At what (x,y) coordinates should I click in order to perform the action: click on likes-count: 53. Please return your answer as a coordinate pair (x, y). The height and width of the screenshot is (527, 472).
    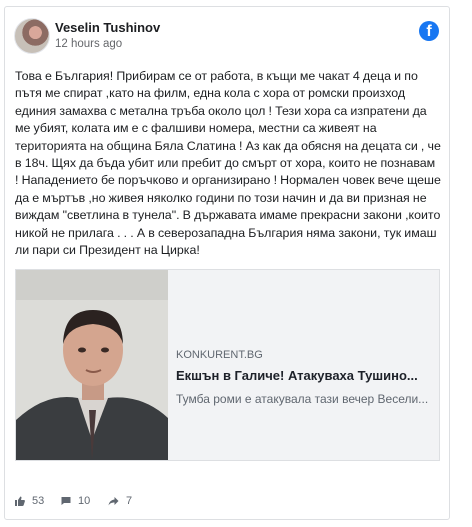
    Looking at the image, I should click on (38, 501).